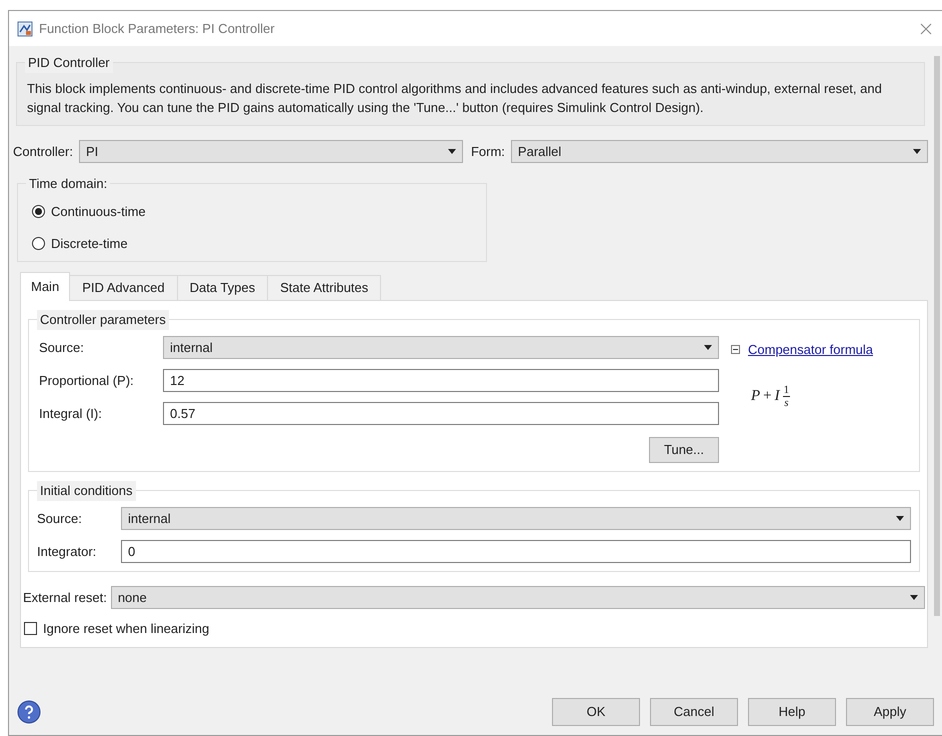  Describe the element at coordinates (325, 287) in the screenshot. I see `tab: State Attributes` at that location.